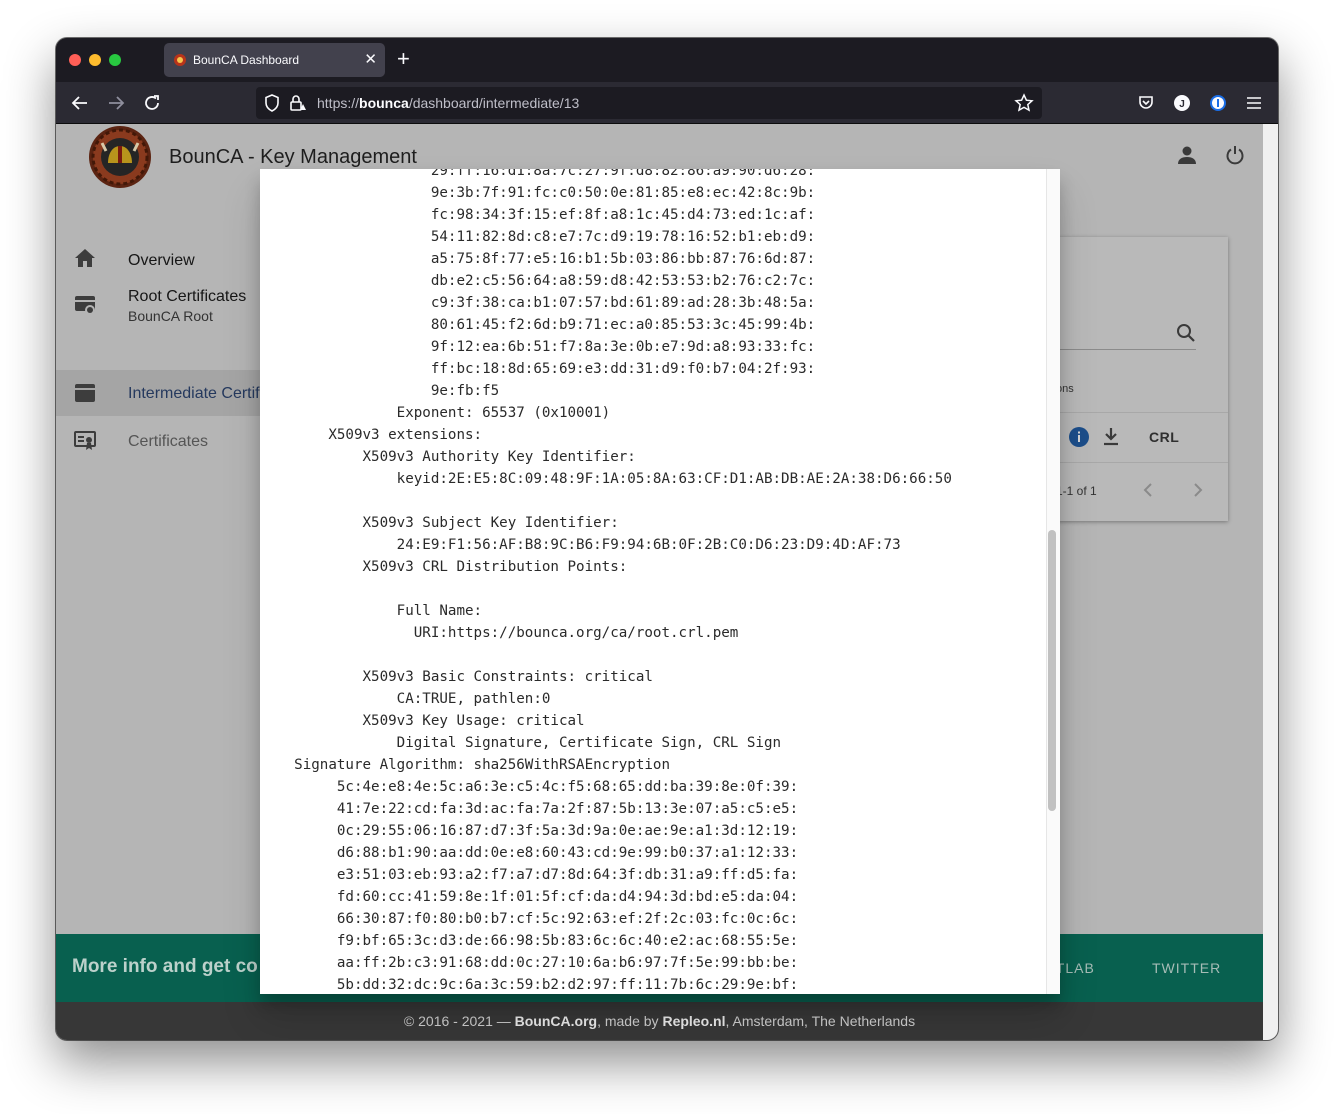 The height and width of the screenshot is (1114, 1334). I want to click on sidebar-item-certificates: Certificates, so click(161, 441).